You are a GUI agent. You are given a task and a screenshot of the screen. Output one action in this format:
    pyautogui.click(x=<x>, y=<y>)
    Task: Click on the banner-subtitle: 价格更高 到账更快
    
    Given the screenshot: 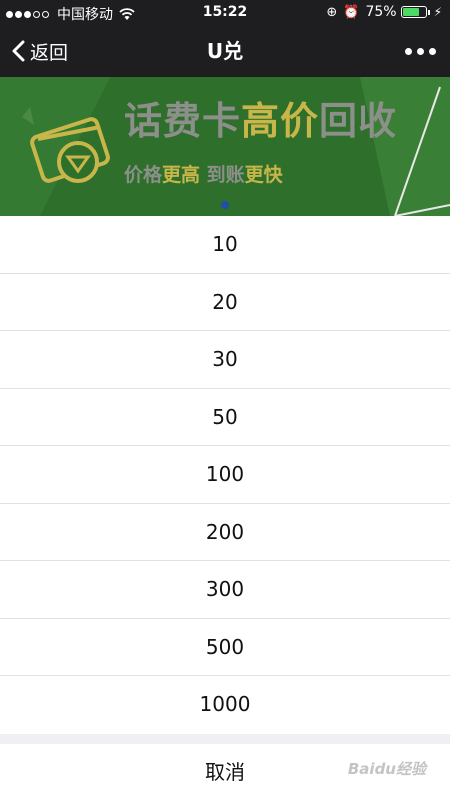 What is the action you would take?
    pyautogui.click(x=203, y=173)
    